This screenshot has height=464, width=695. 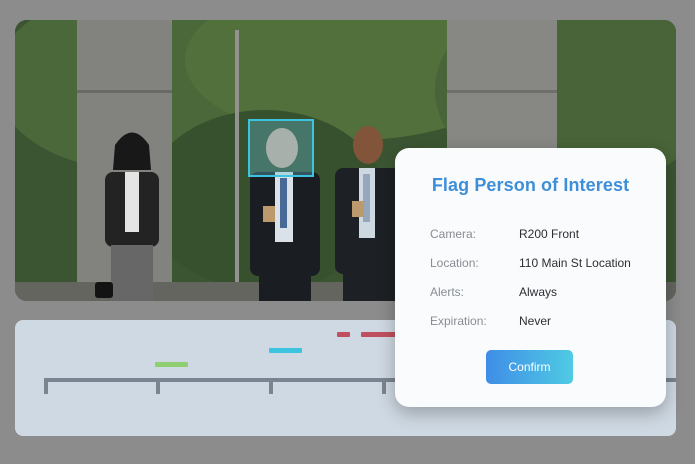 I want to click on alerts-row: Alerts: Always, so click(x=540, y=293).